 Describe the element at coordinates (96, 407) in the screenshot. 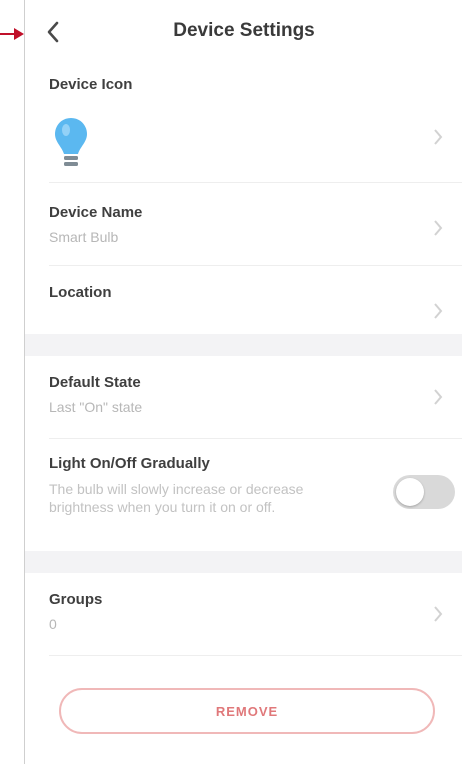

I see `default-state-value: Last "On" state` at that location.